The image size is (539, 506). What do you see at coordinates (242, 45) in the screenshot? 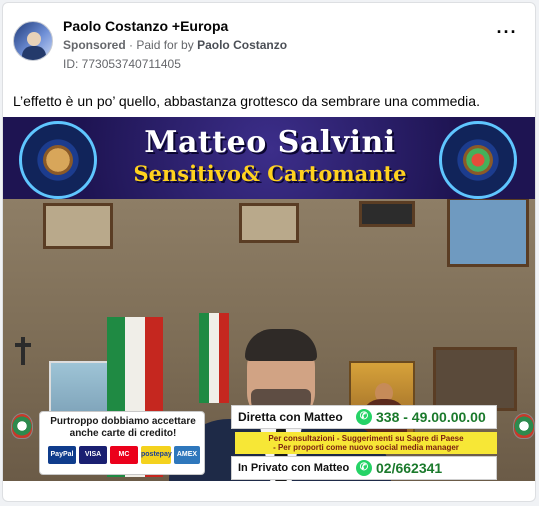
I see `paid-for-by-name: Paolo Costanzo` at bounding box center [242, 45].